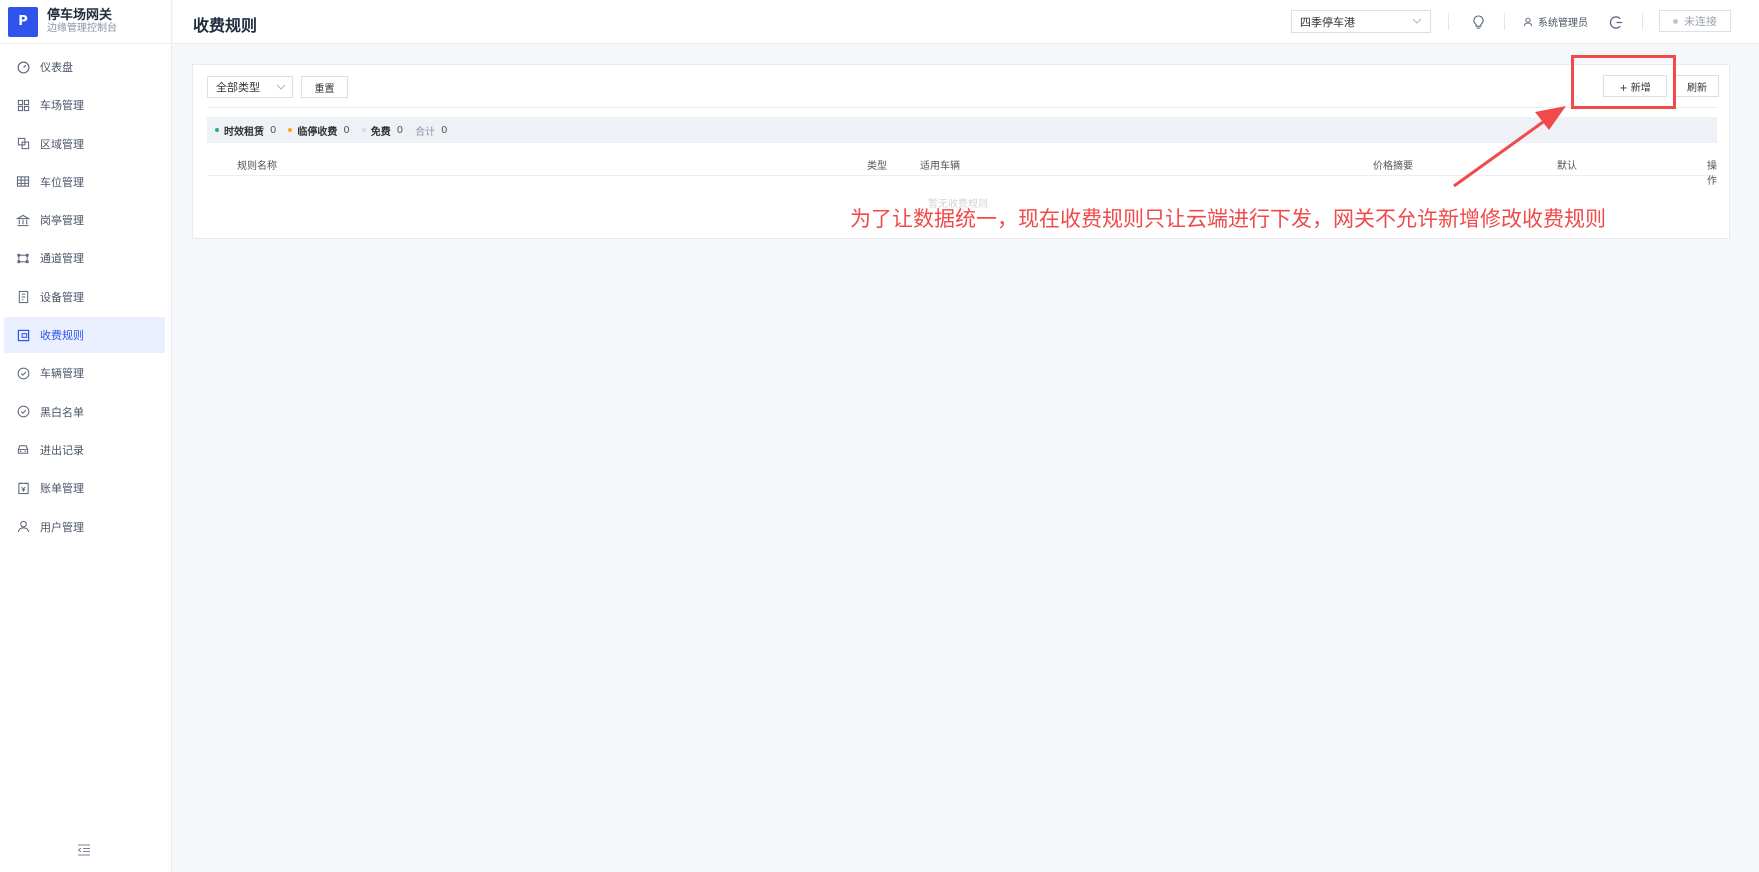  What do you see at coordinates (1228, 219) in the screenshot?
I see `annotation-text: 为了让数据统一，现在收费规则只让云端进行下发，网关不允许新增修改收费规则` at bounding box center [1228, 219].